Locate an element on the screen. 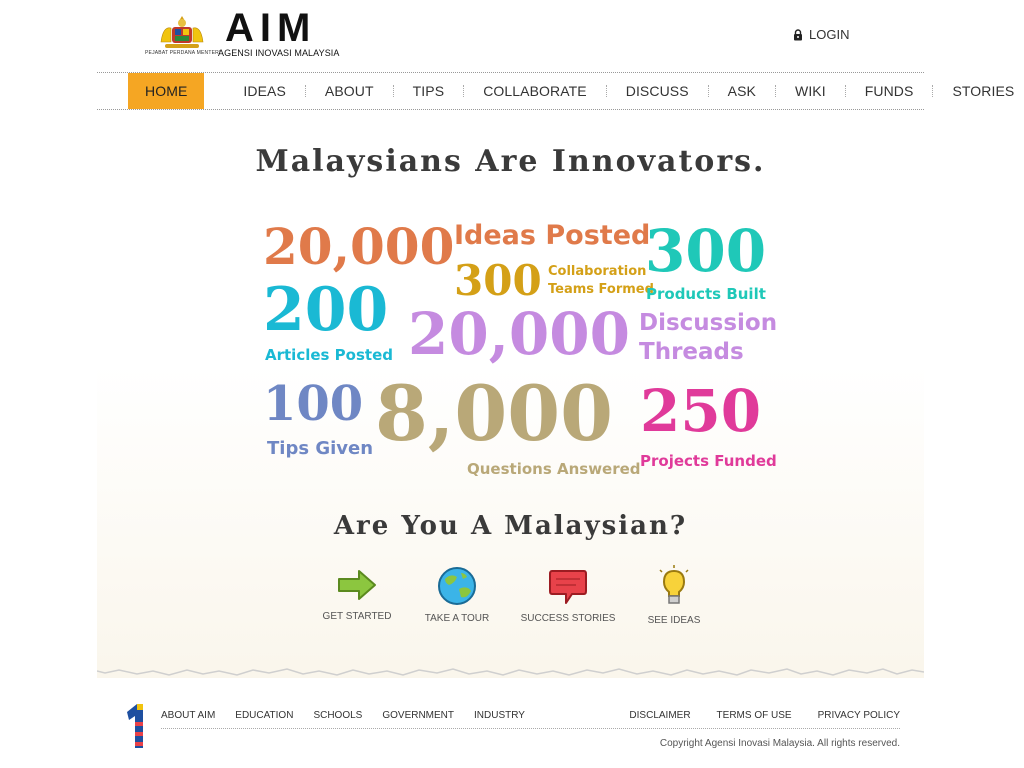 The image size is (1024, 768). lock-icon is located at coordinates (798, 34).